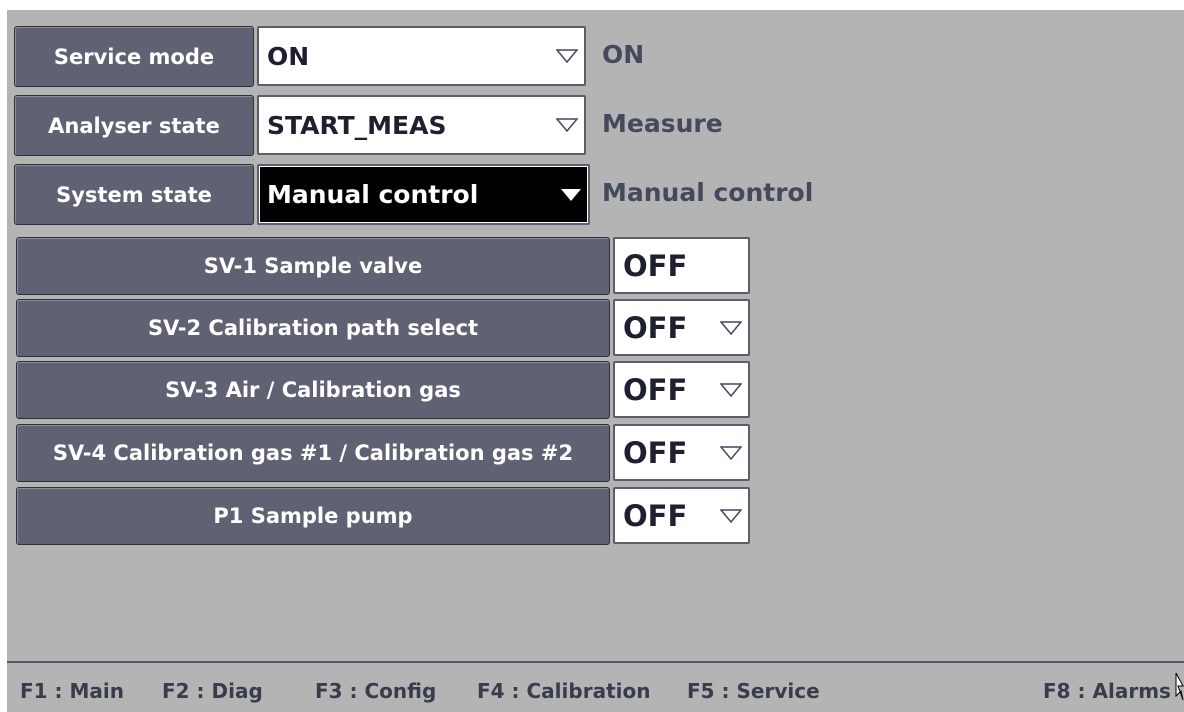 The image size is (1184, 712). I want to click on fkey-calibration: F4 : Calibration, so click(563, 691).